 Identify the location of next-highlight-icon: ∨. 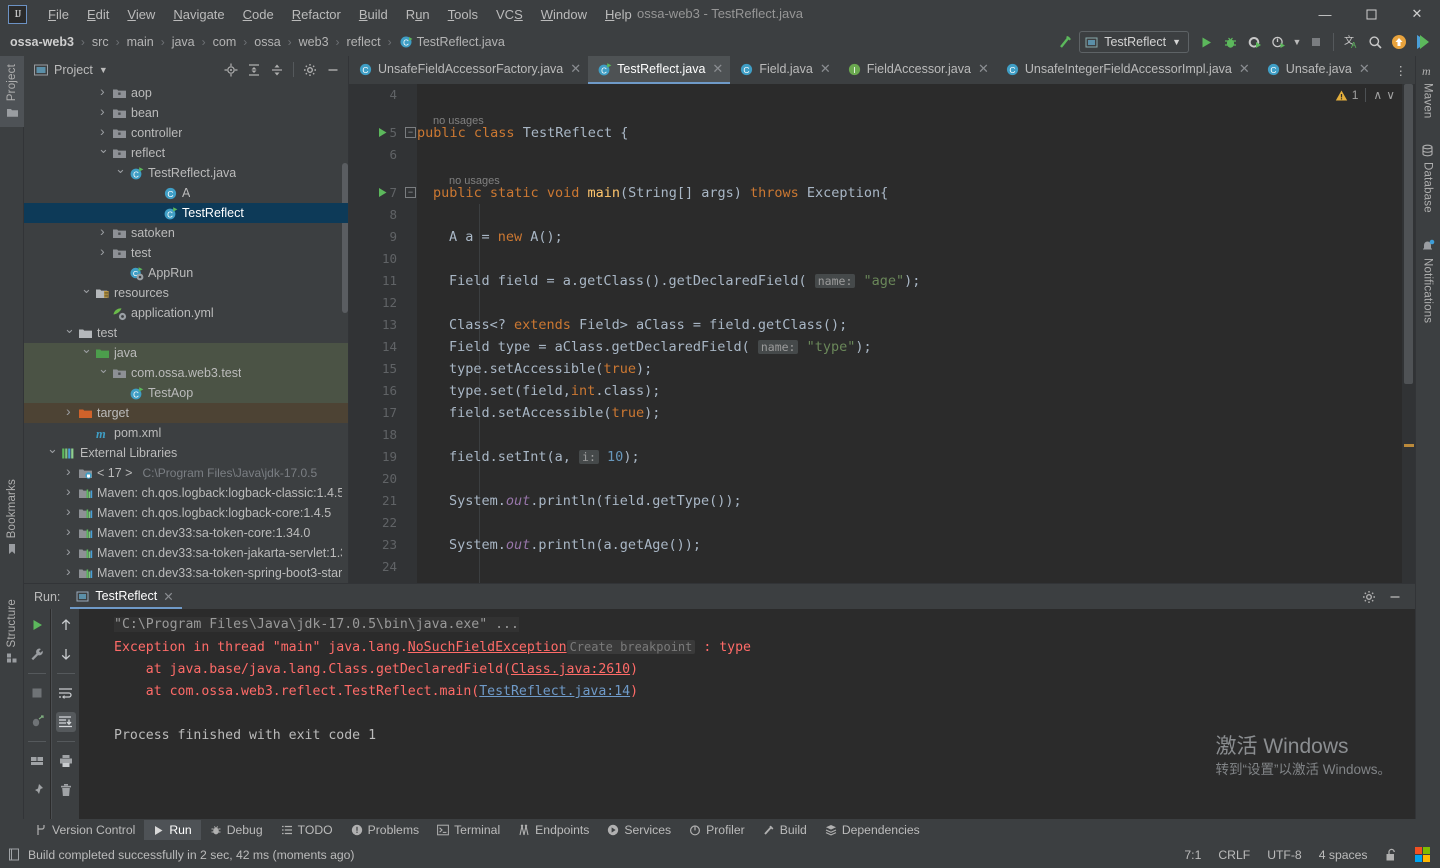
(1390, 95).